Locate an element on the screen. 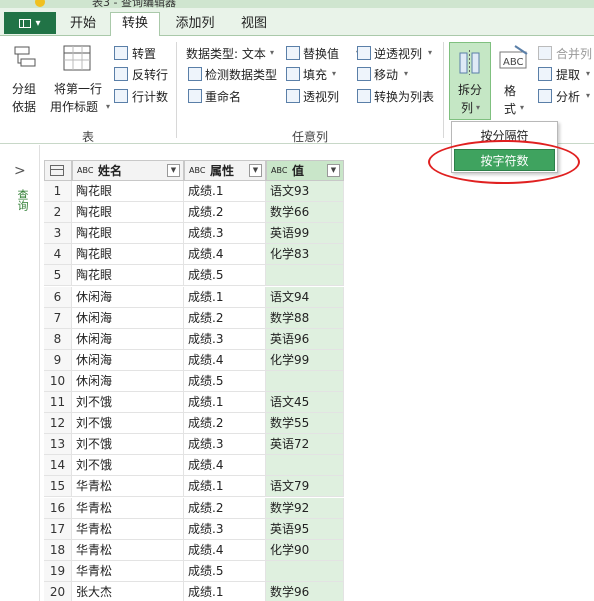 The image size is (594, 601). table-row: 7 休闲海 成绩.2 数学88 is located at coordinates (194, 318).